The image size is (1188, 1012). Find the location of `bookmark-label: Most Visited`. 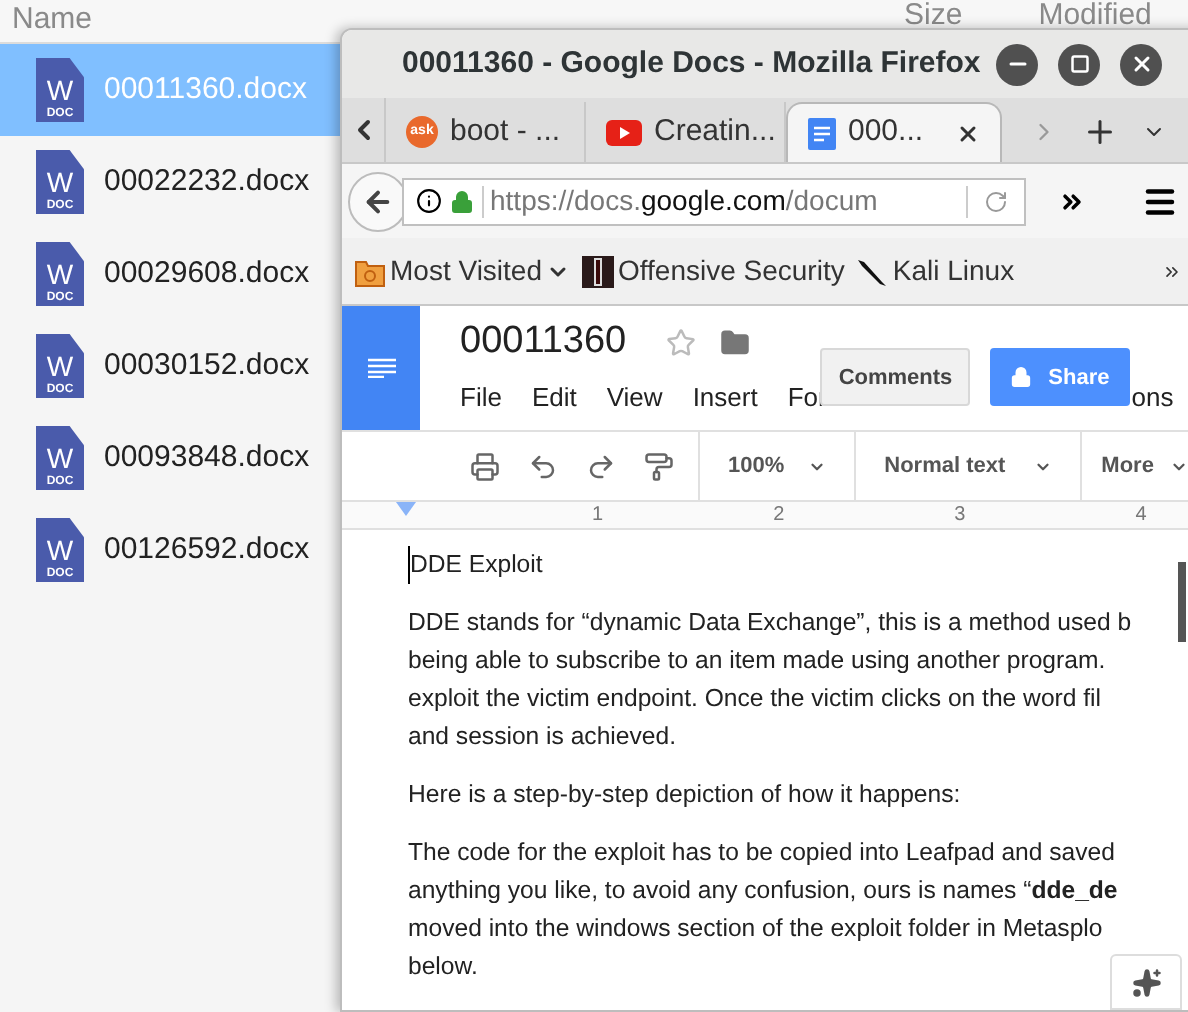

bookmark-label: Most Visited is located at coordinates (466, 271).